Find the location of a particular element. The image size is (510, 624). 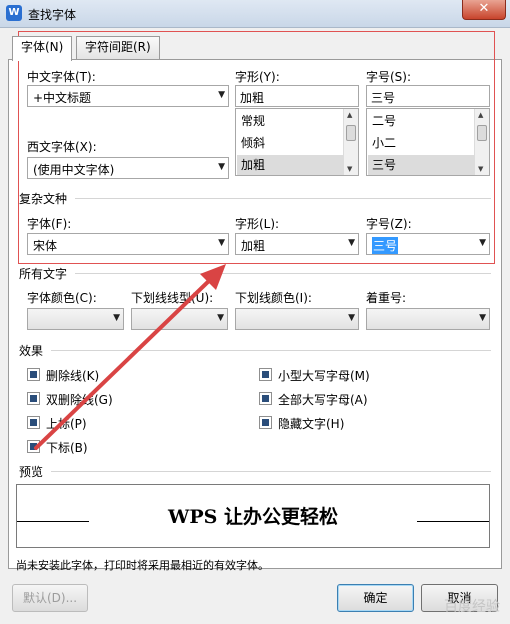

complex-style-value: 加粗 is located at coordinates (253, 246).